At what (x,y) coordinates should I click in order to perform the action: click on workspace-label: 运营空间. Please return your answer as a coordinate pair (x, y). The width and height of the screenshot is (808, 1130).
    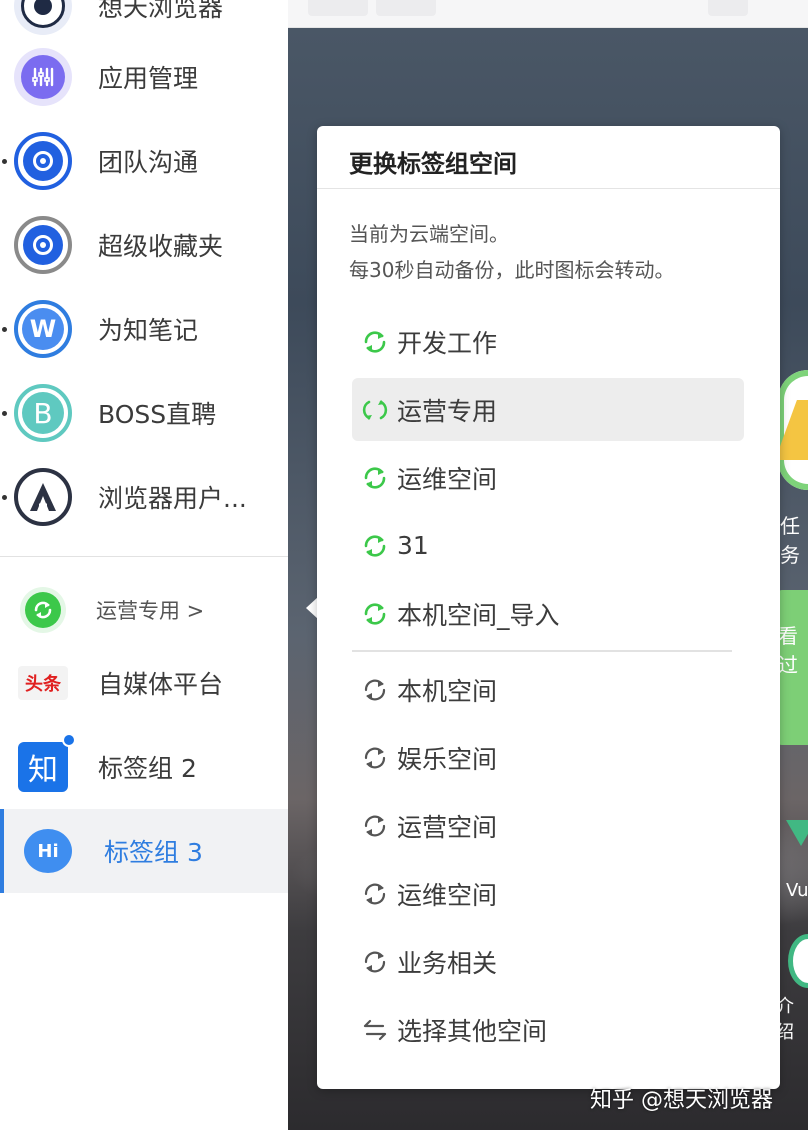
    Looking at the image, I should click on (447, 827).